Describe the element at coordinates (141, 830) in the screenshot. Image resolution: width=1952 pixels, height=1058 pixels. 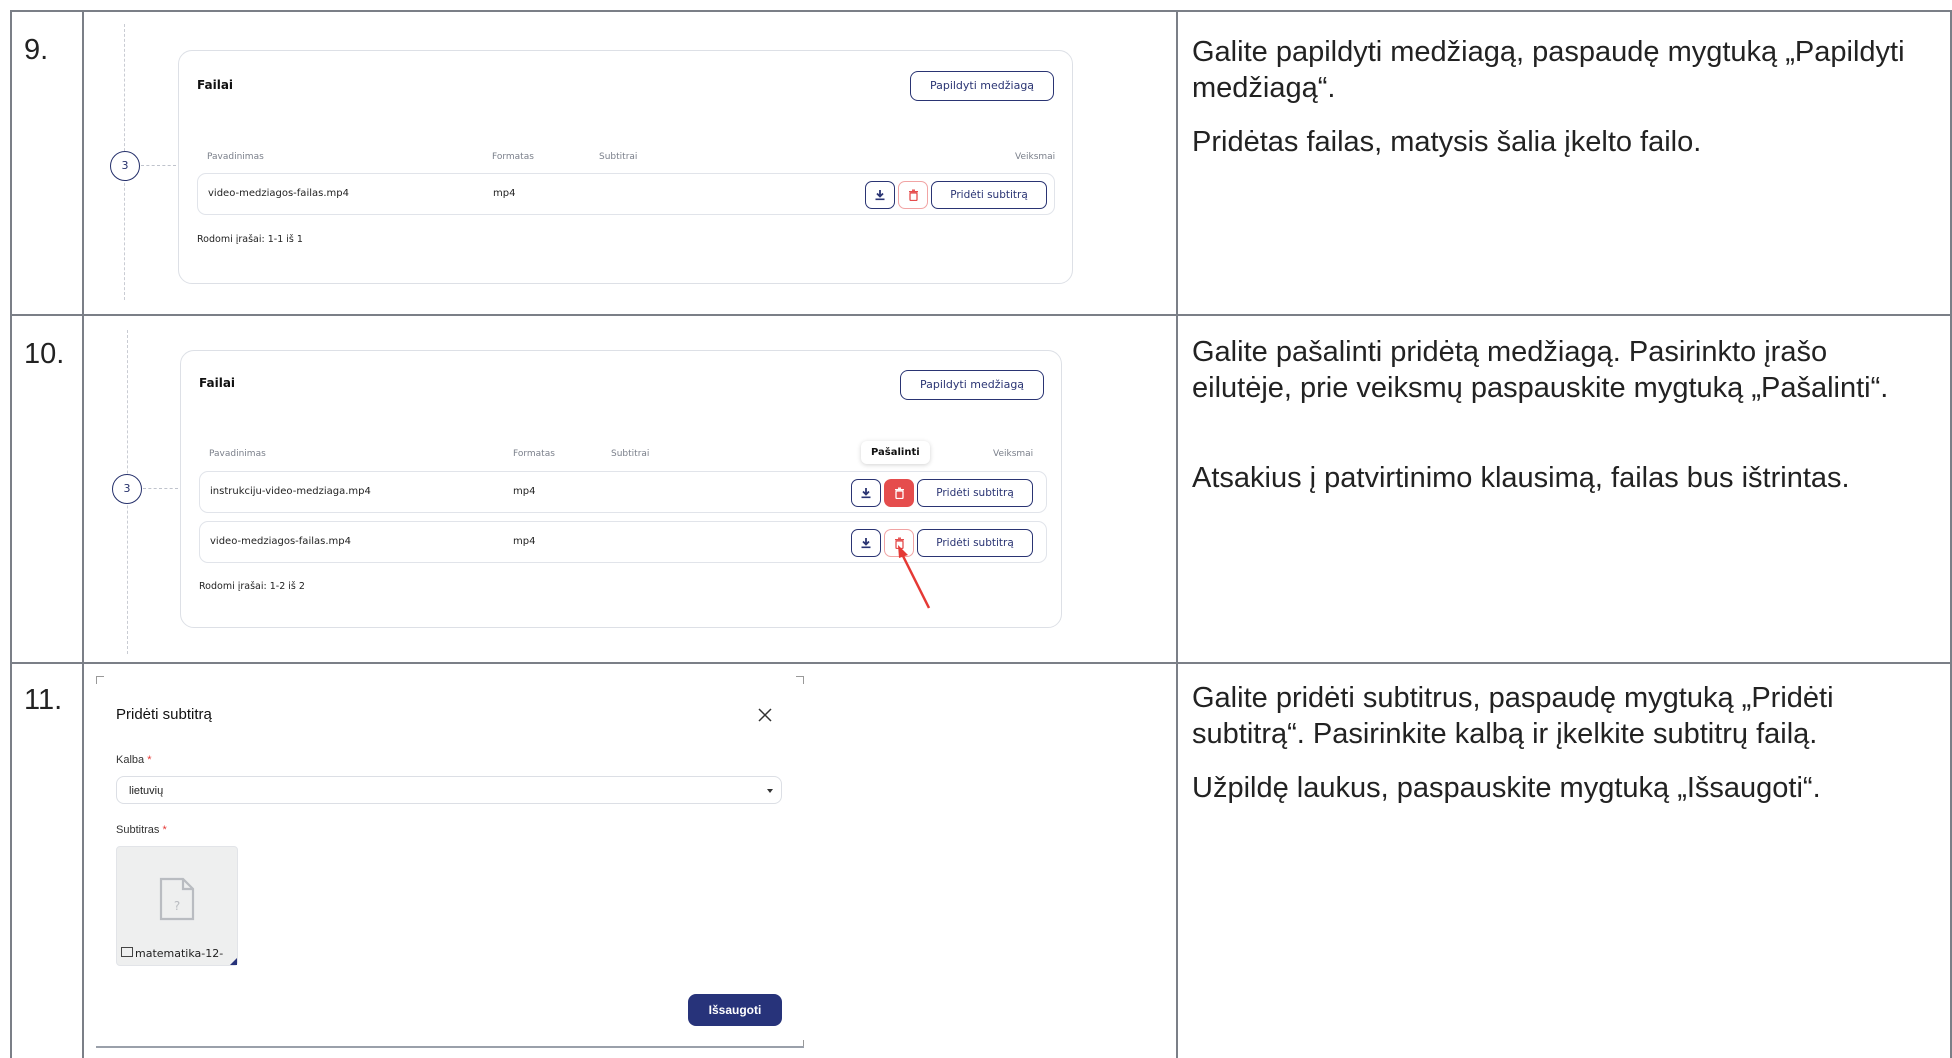
I see `subtitle-label: Subtitras *` at that location.